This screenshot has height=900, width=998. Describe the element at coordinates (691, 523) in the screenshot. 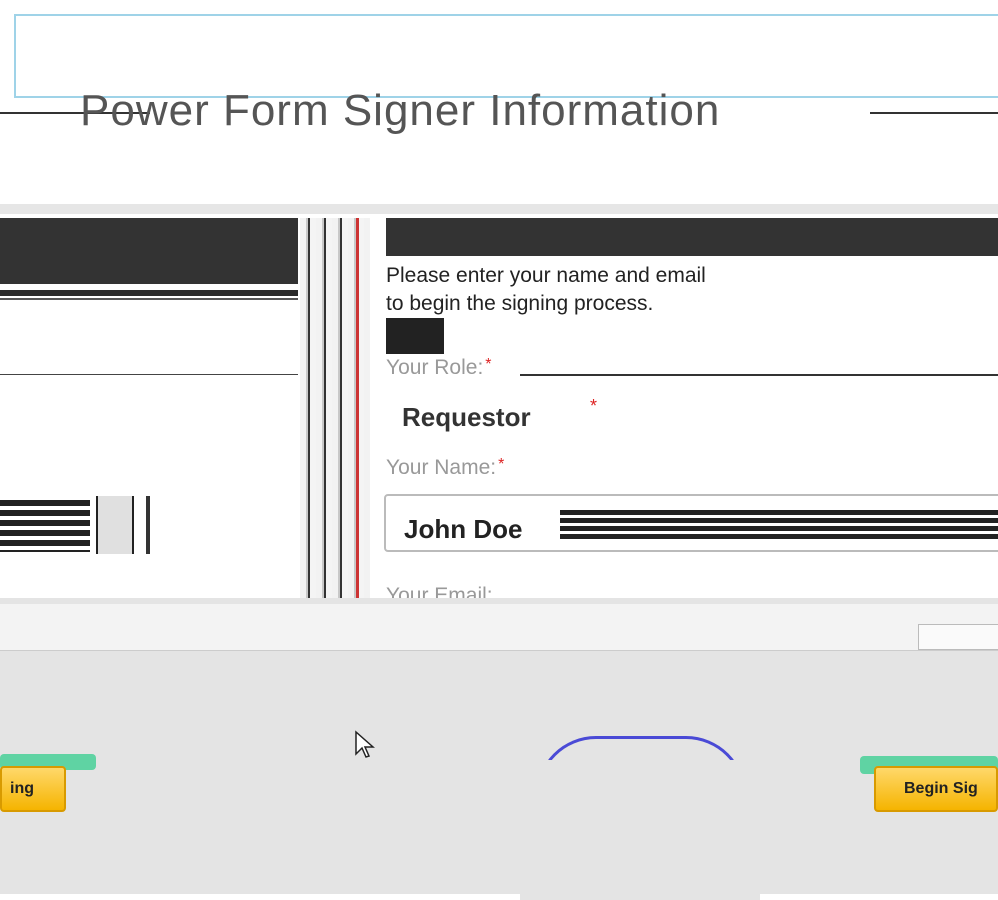

I see `name-input` at that location.